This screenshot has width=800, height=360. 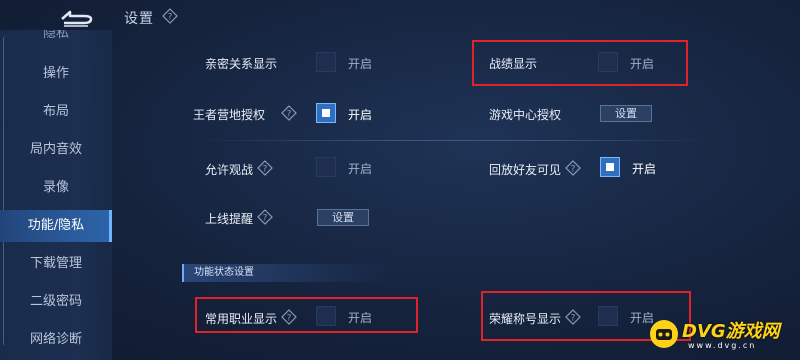 What do you see at coordinates (525, 115) in the screenshot?
I see `game-center-auth-label: 游戏中心授权` at bounding box center [525, 115].